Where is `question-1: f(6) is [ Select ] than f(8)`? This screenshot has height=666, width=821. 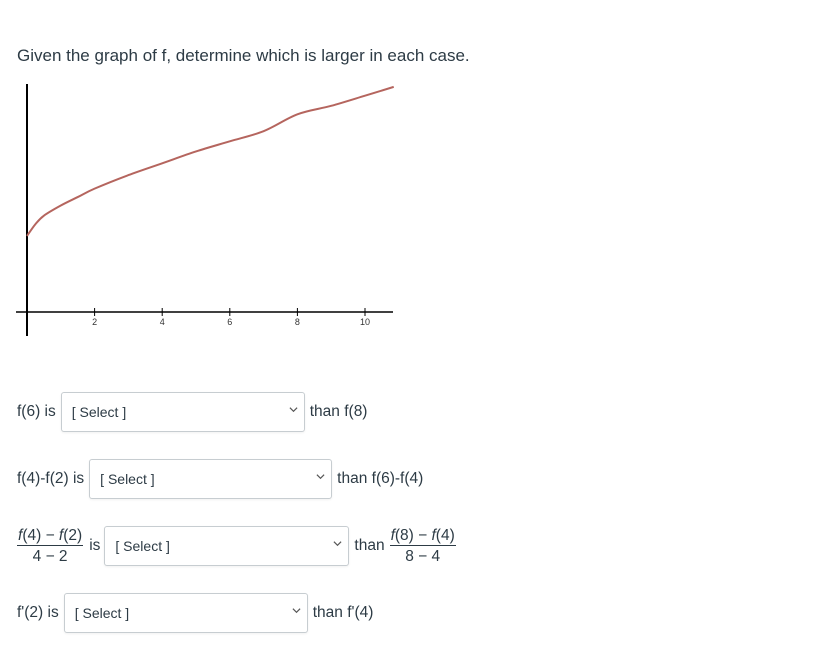
question-1: f(6) is [ Select ] than f(8) is located at coordinates (192, 412).